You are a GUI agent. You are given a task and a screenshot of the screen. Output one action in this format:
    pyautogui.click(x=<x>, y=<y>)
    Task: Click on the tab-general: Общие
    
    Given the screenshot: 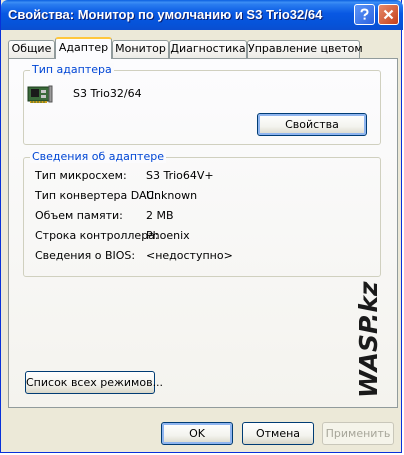 What is the action you would take?
    pyautogui.click(x=31, y=49)
    